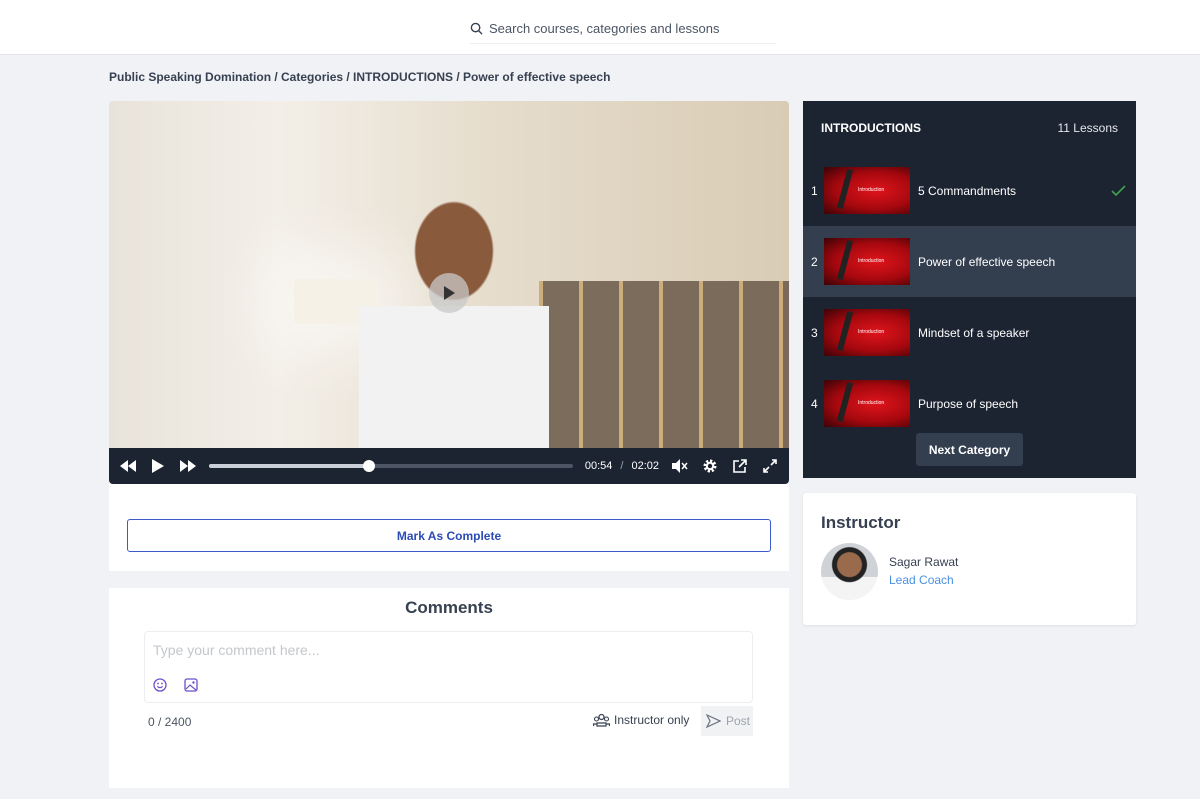  What do you see at coordinates (664, 366) in the screenshot?
I see `bookshelf` at bounding box center [664, 366].